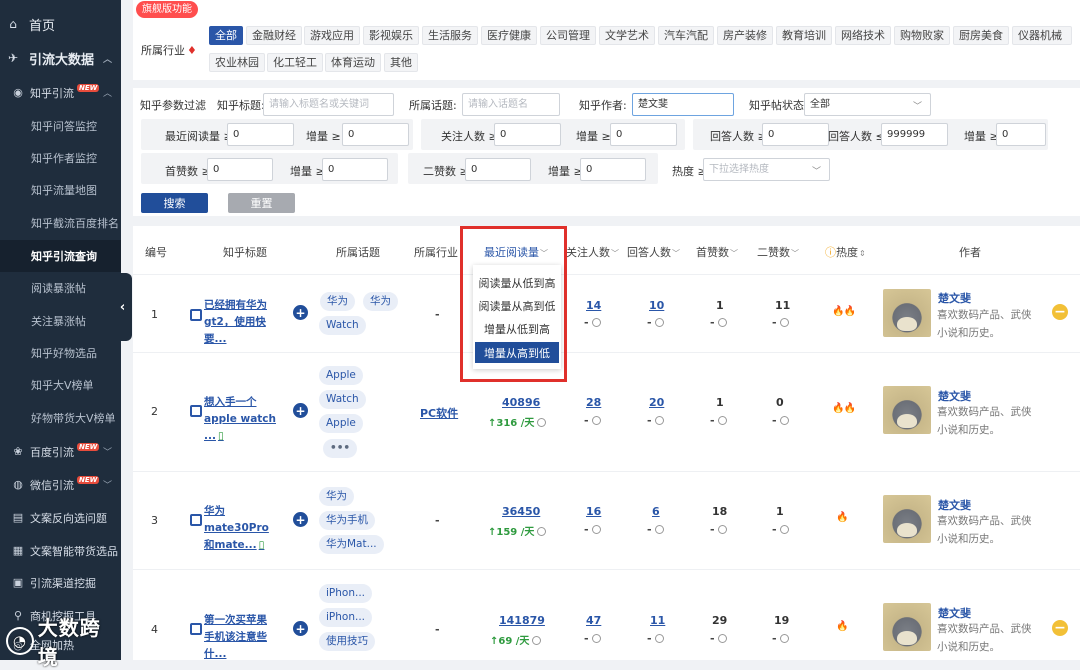 The image size is (1080, 670). I want to click on search-button: 搜索, so click(174, 203).